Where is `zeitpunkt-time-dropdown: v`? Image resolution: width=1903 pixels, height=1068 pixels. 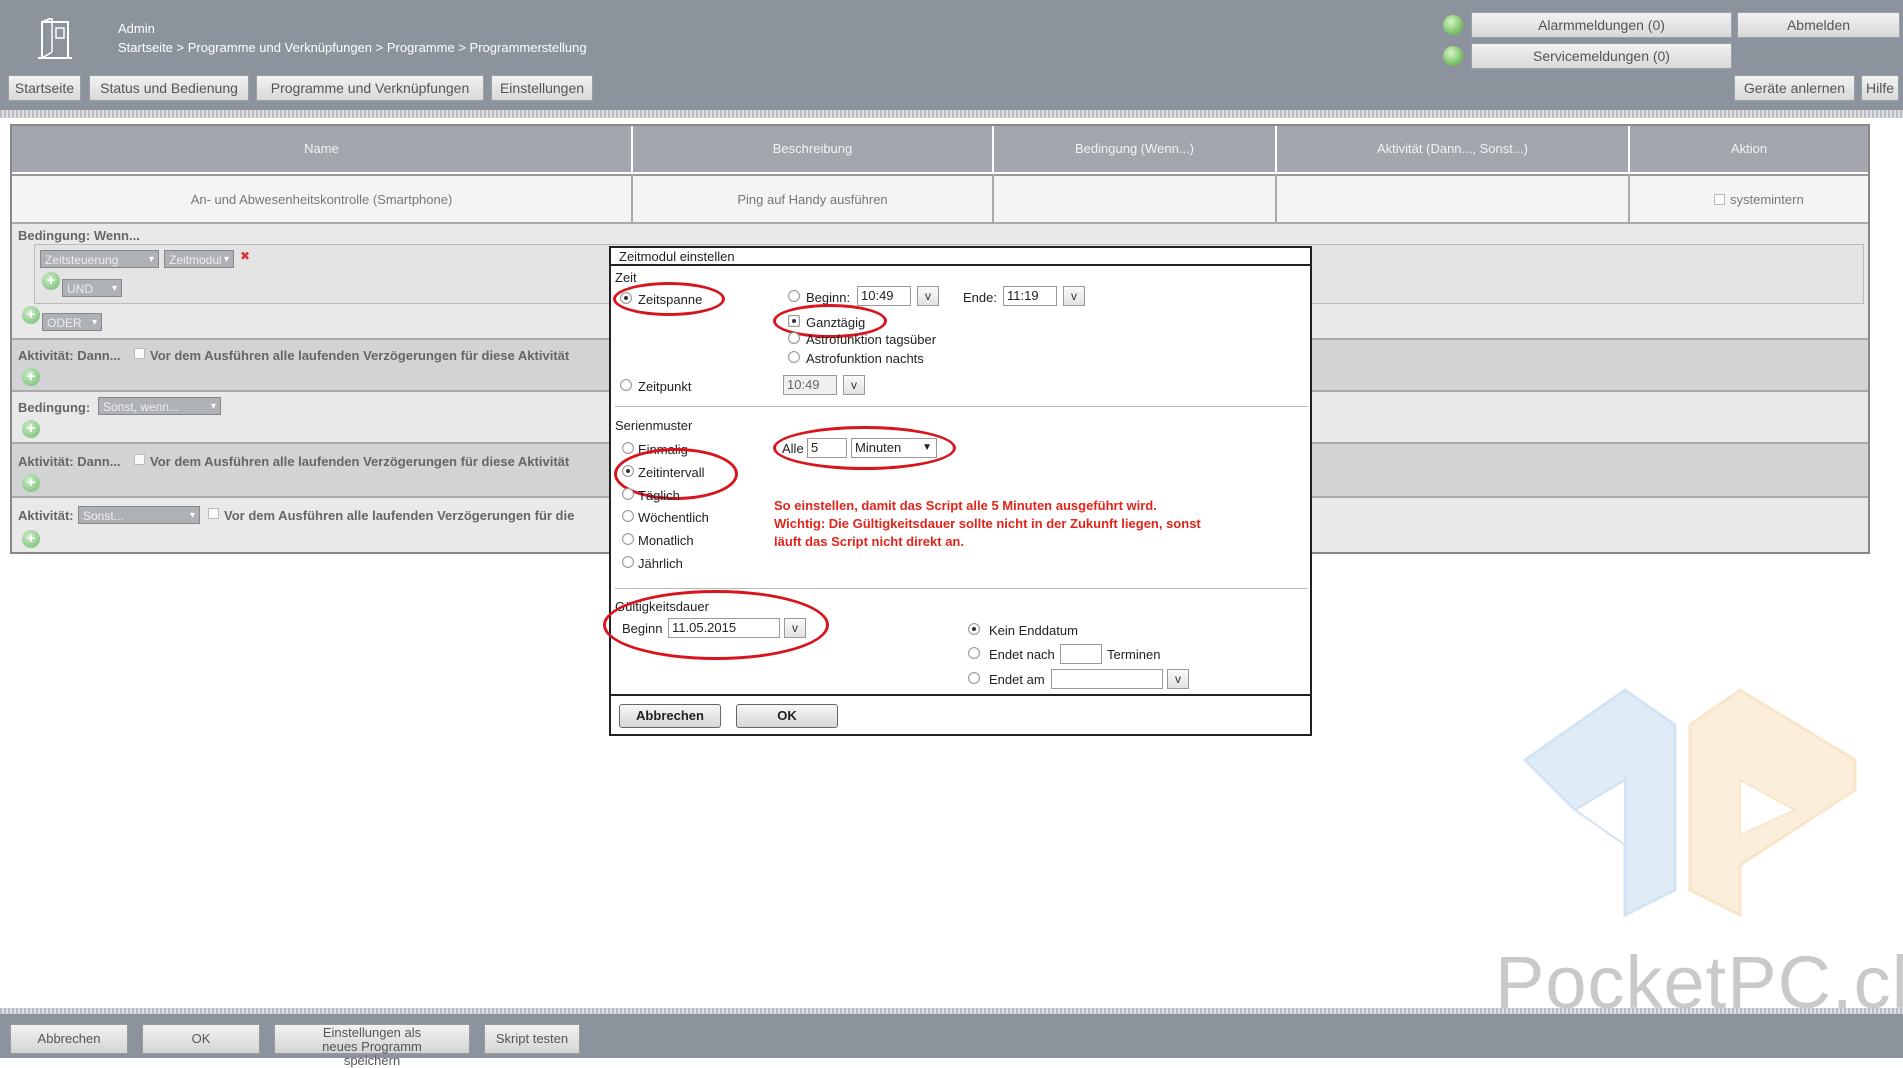
zeitpunkt-time-dropdown: v is located at coordinates (854, 385).